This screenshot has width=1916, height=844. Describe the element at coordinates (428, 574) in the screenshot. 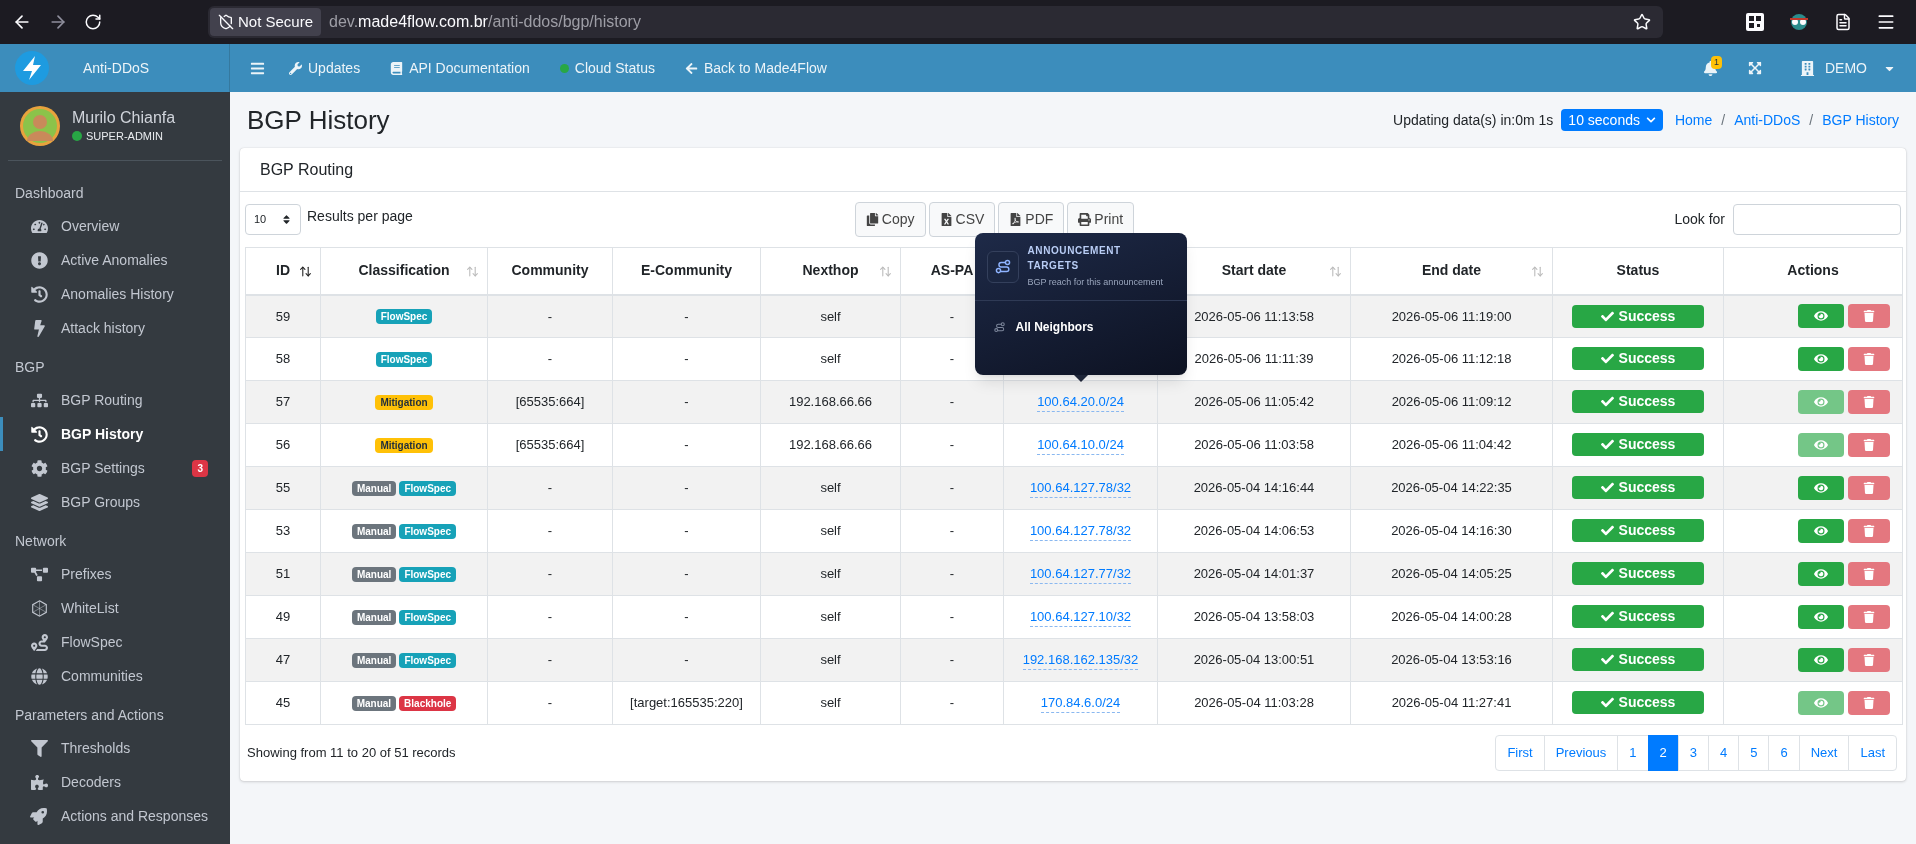

I see `classification-tag: FlowSpec` at that location.